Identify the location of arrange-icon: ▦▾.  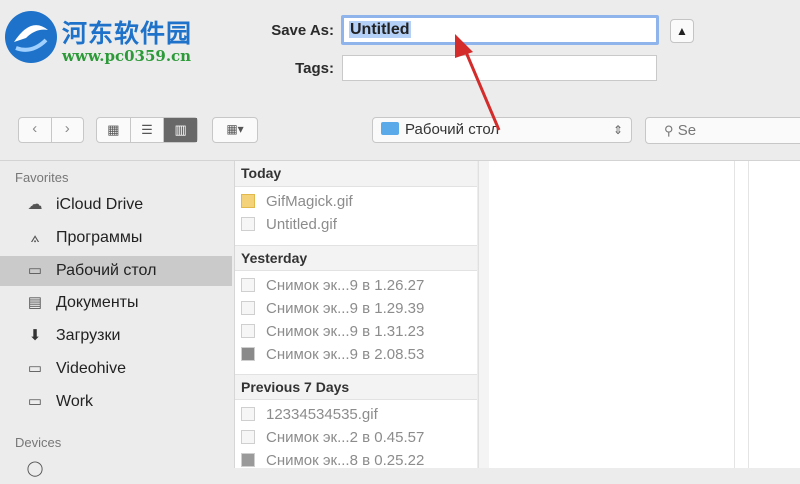
(235, 129).